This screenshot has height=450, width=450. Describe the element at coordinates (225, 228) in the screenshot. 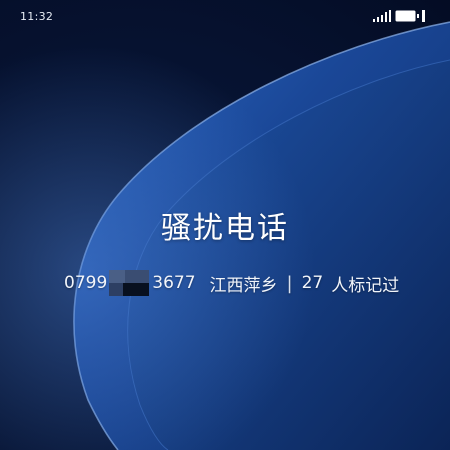

I see `caller-label: 骚扰电话` at that location.